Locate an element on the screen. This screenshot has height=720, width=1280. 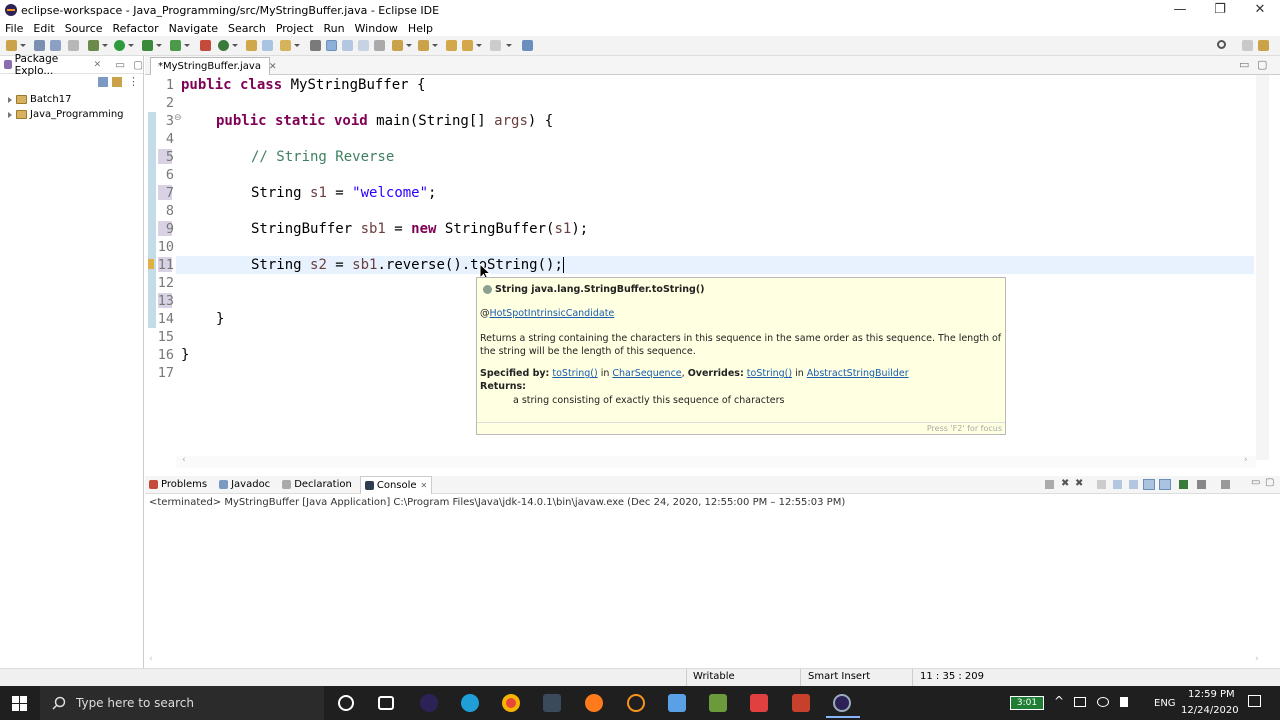
open-console-icon is located at coordinates (1225, 484).